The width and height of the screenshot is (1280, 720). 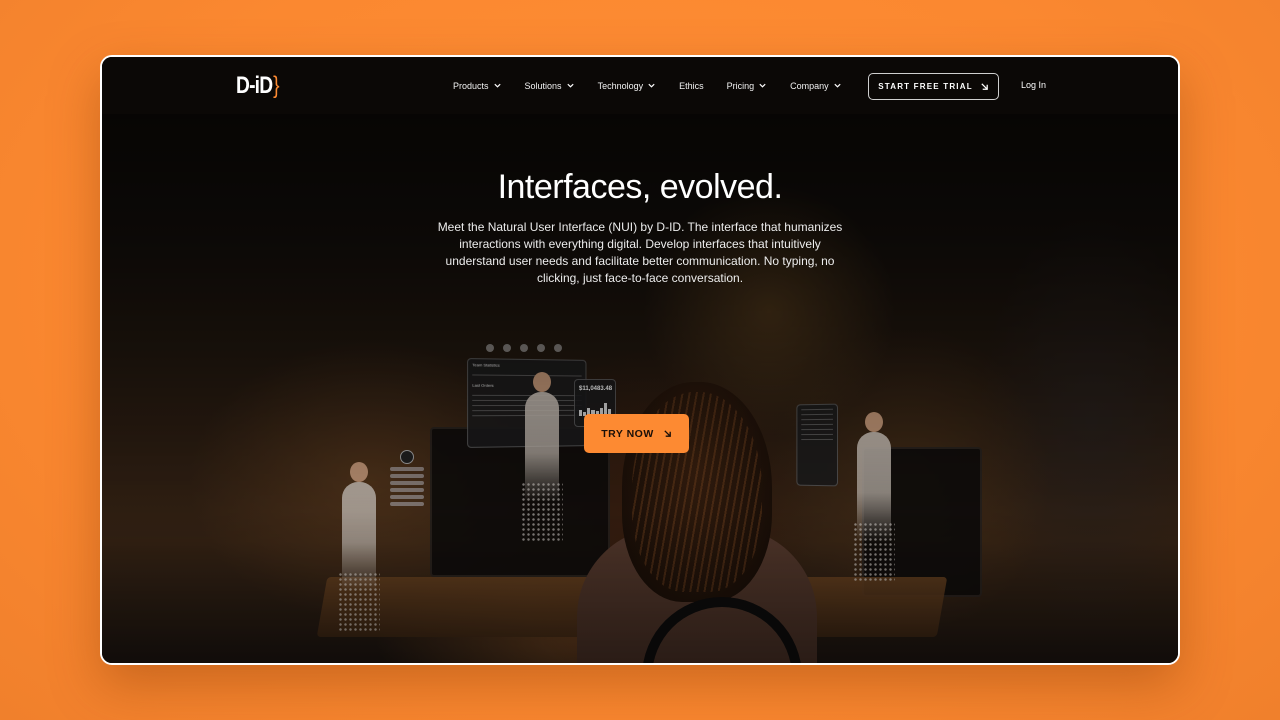 I want to click on start-free-trial-button: START FREE TRIAL, so click(x=933, y=86).